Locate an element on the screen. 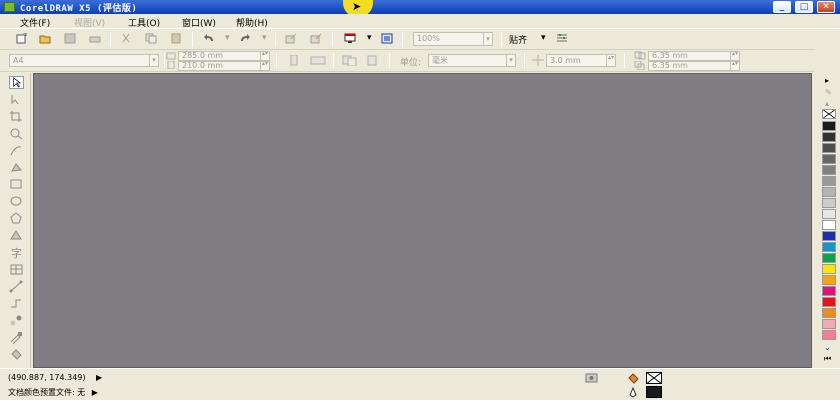 The height and width of the screenshot is (400, 840). paste-icon is located at coordinates (176, 38).